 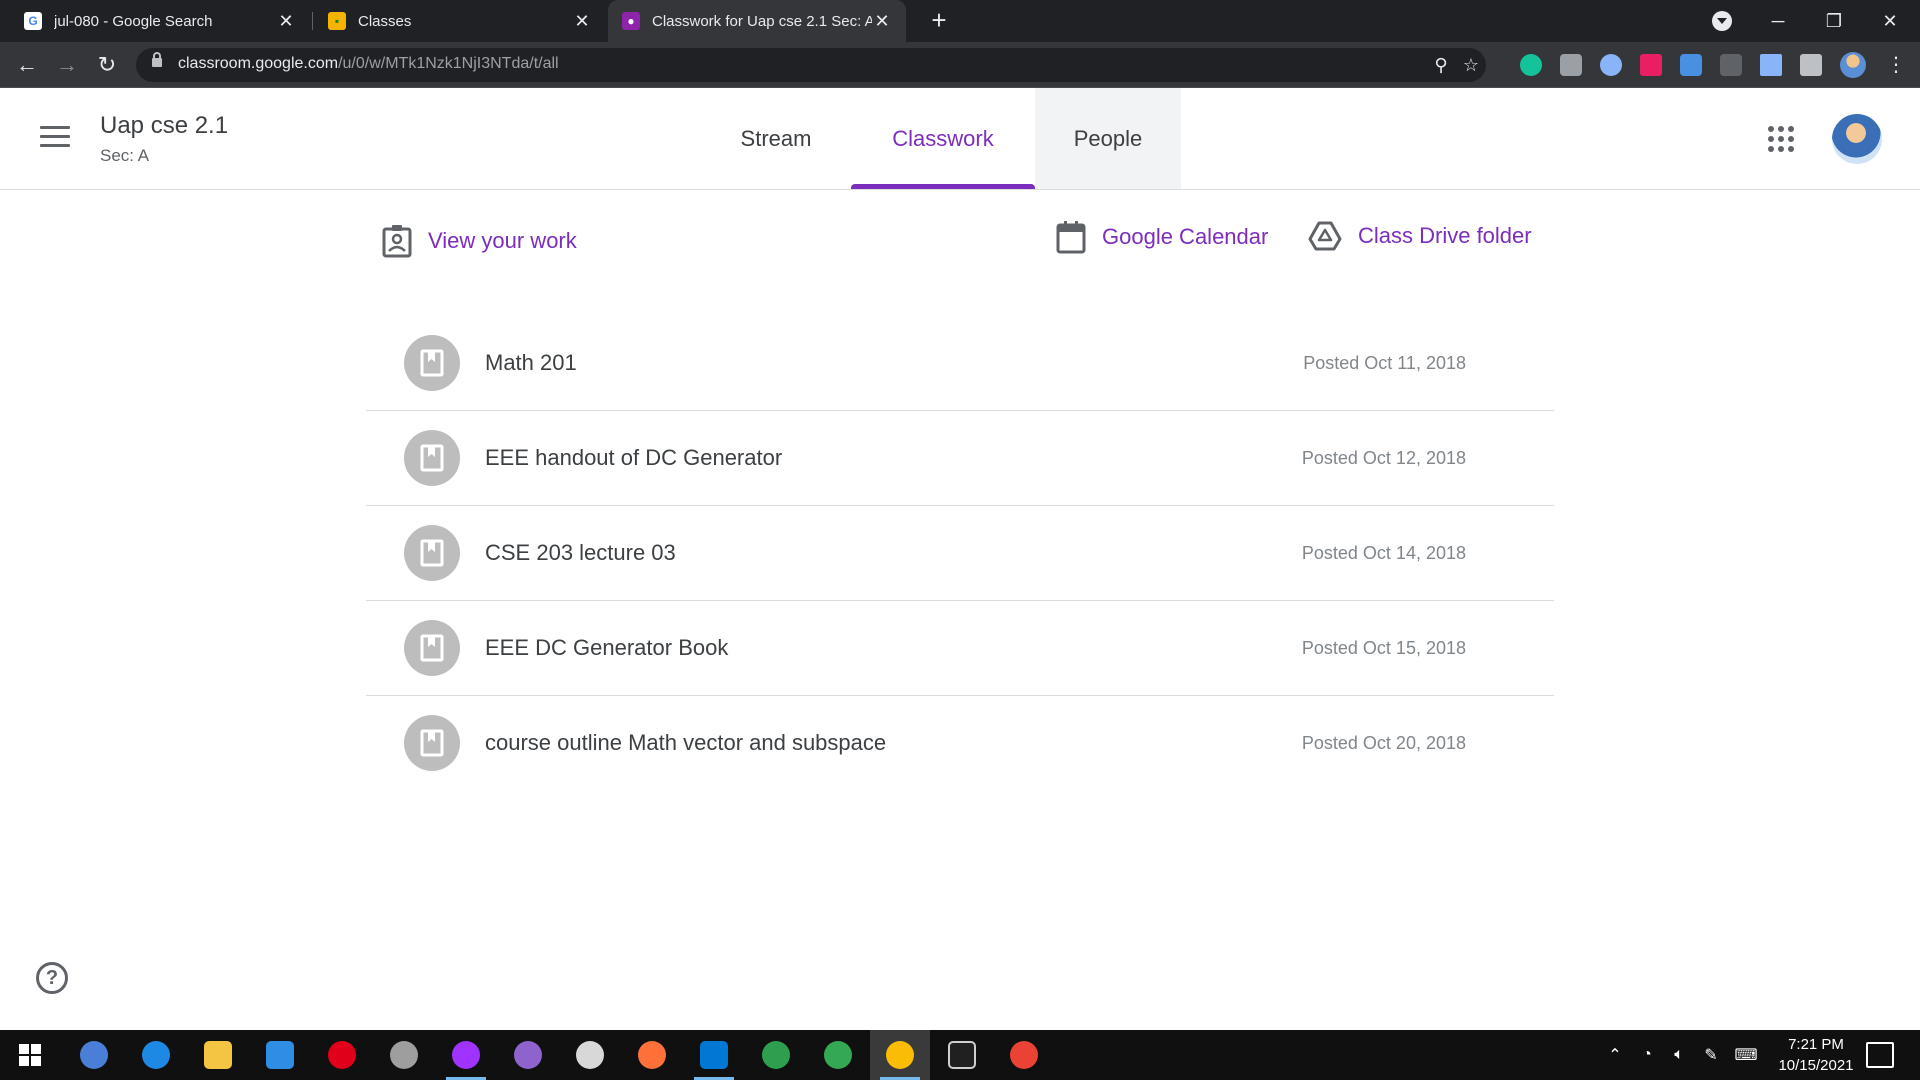 What do you see at coordinates (1615, 1055) in the screenshot?
I see `show-hidden-icons-chevron-icon: ⌃` at bounding box center [1615, 1055].